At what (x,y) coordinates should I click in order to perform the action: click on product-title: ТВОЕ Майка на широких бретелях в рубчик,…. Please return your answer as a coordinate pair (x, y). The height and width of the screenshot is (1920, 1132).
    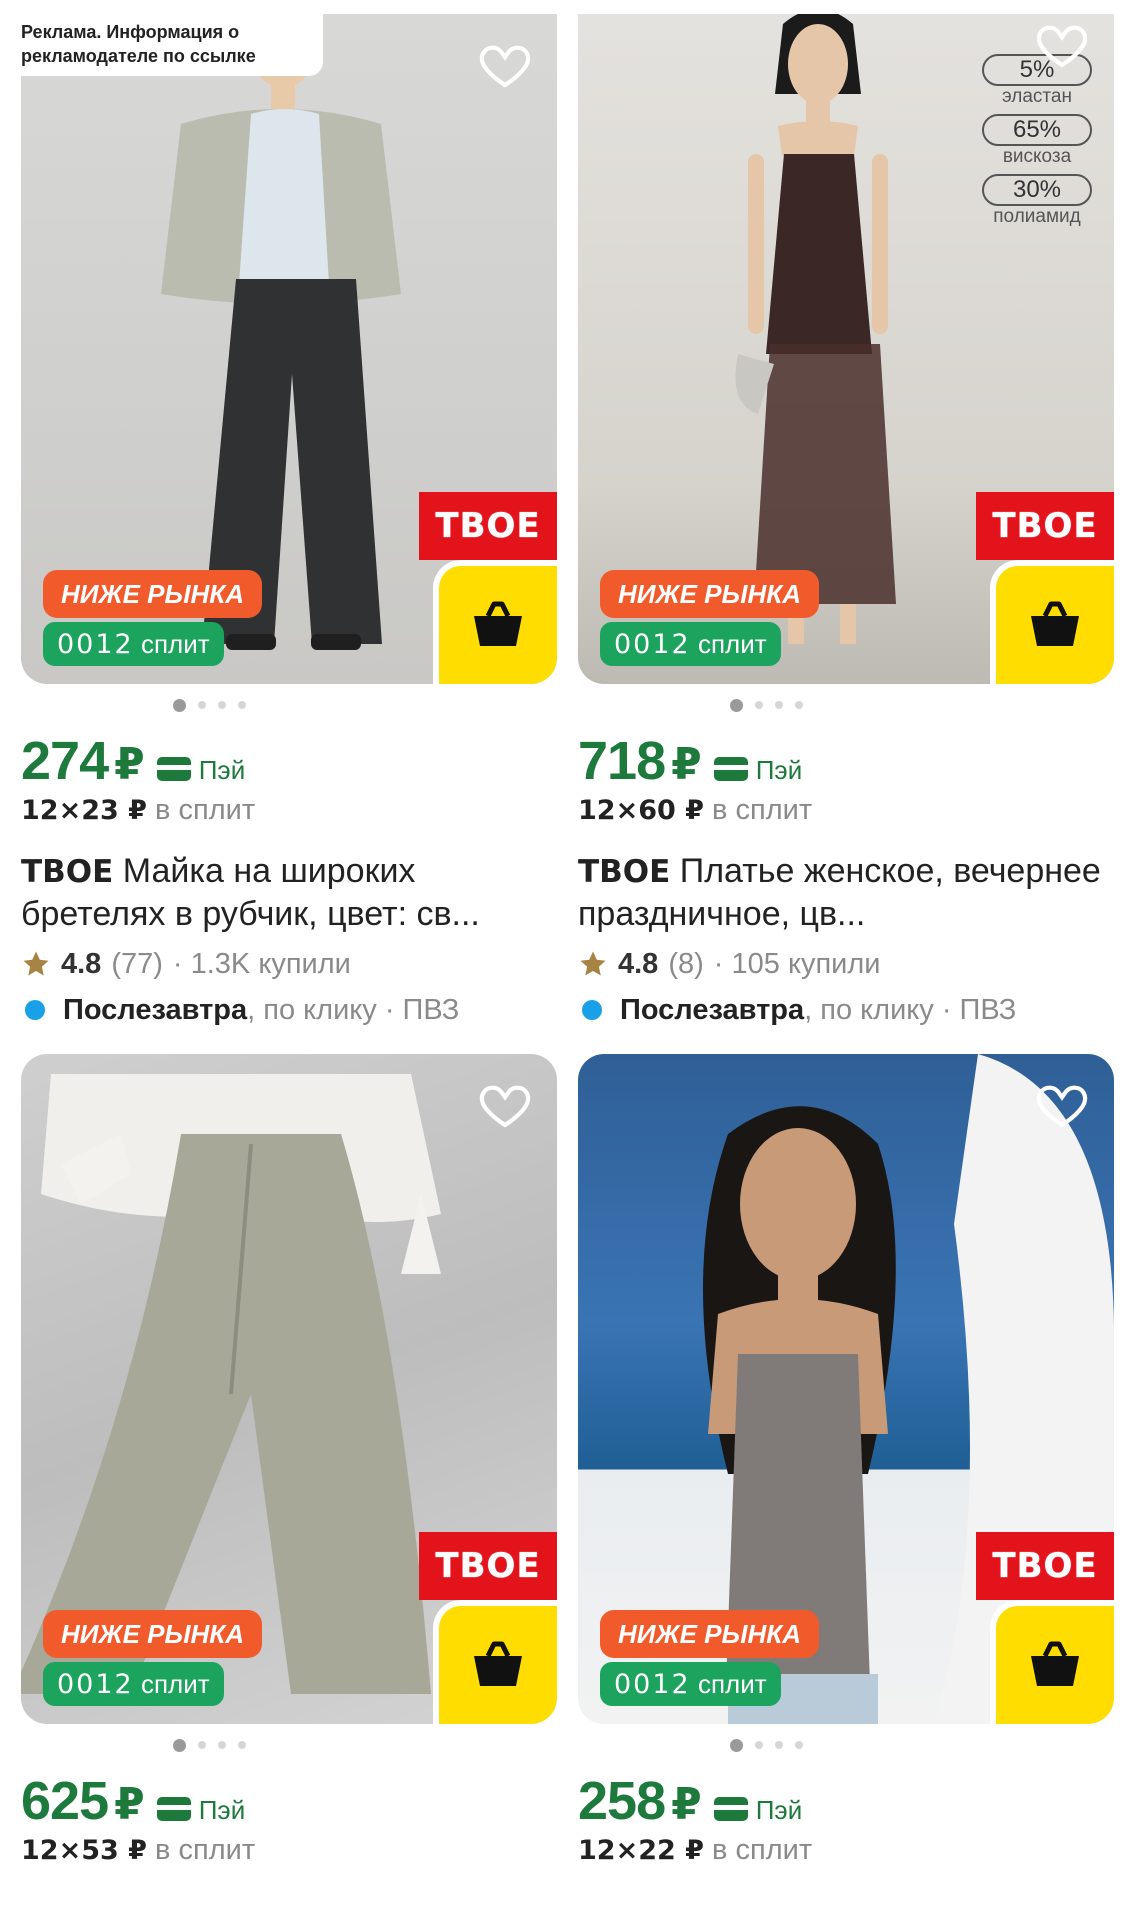
    Looking at the image, I should click on (289, 892).